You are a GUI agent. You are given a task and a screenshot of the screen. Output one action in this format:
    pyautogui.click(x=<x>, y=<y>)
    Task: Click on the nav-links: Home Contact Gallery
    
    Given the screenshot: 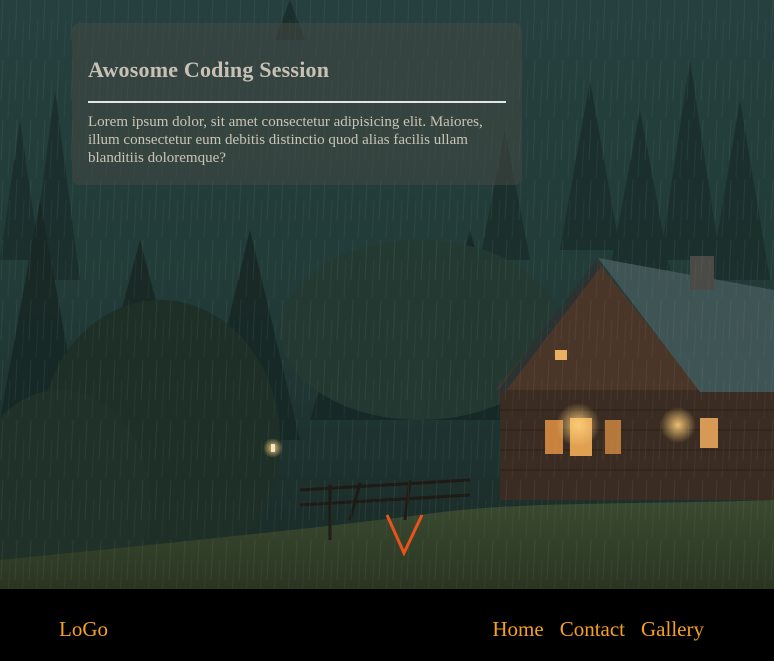 What is the action you would take?
    pyautogui.click(x=598, y=629)
    